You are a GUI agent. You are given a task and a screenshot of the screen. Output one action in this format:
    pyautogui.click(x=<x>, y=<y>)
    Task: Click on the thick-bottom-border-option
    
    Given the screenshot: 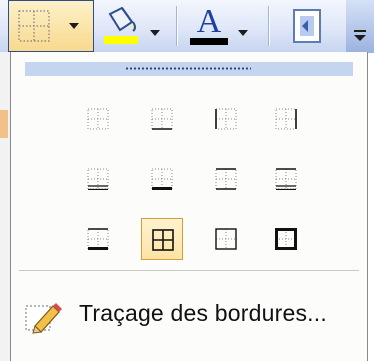 What is the action you would take?
    pyautogui.click(x=162, y=179)
    